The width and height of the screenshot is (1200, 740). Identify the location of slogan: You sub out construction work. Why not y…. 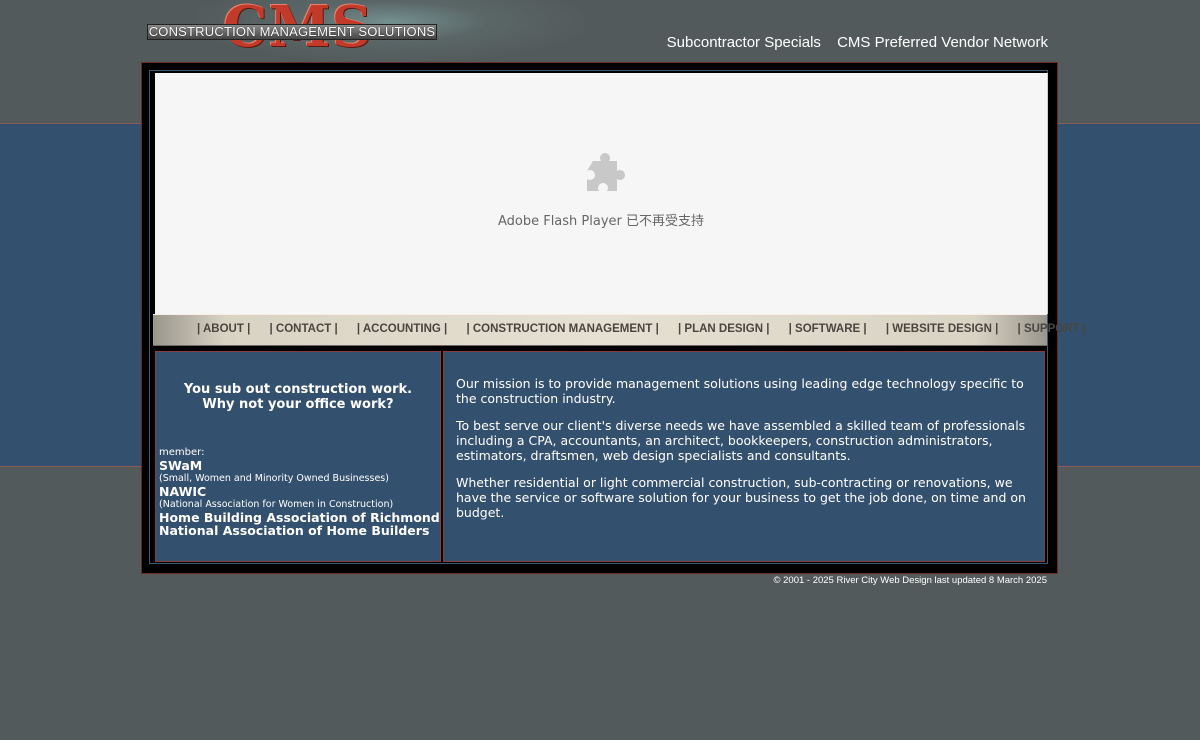
(298, 397).